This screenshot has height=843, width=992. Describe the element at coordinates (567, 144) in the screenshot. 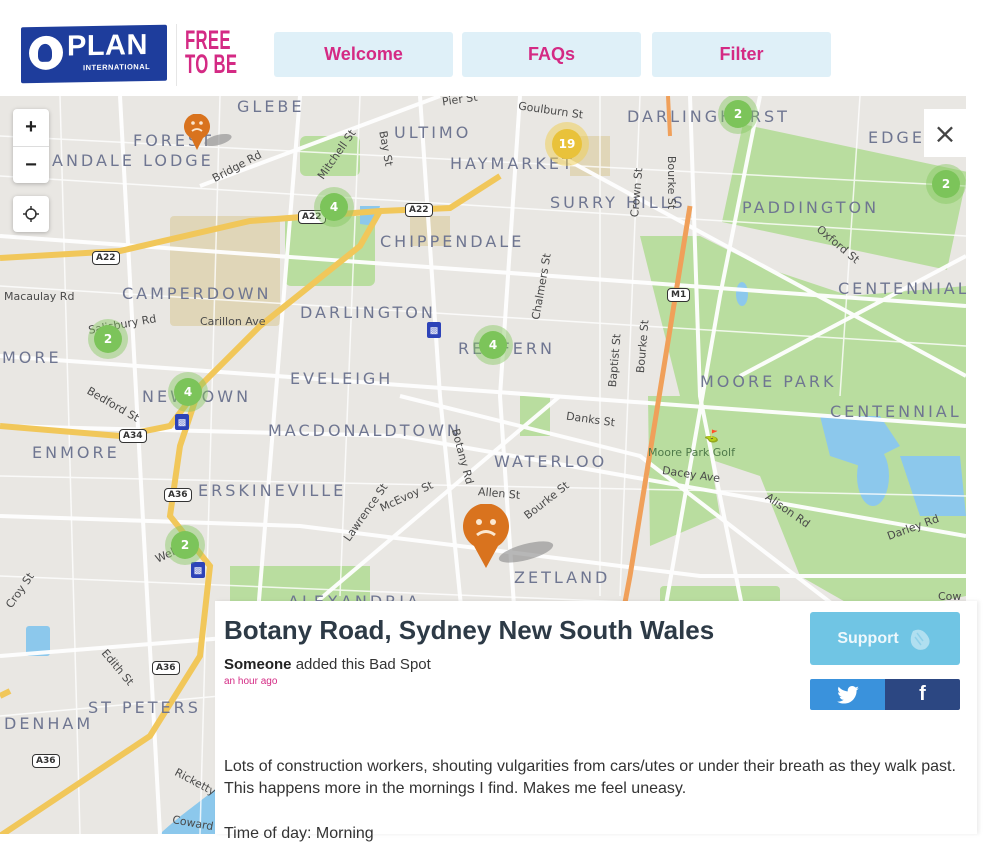

I see `cluster-marker: 19` at that location.